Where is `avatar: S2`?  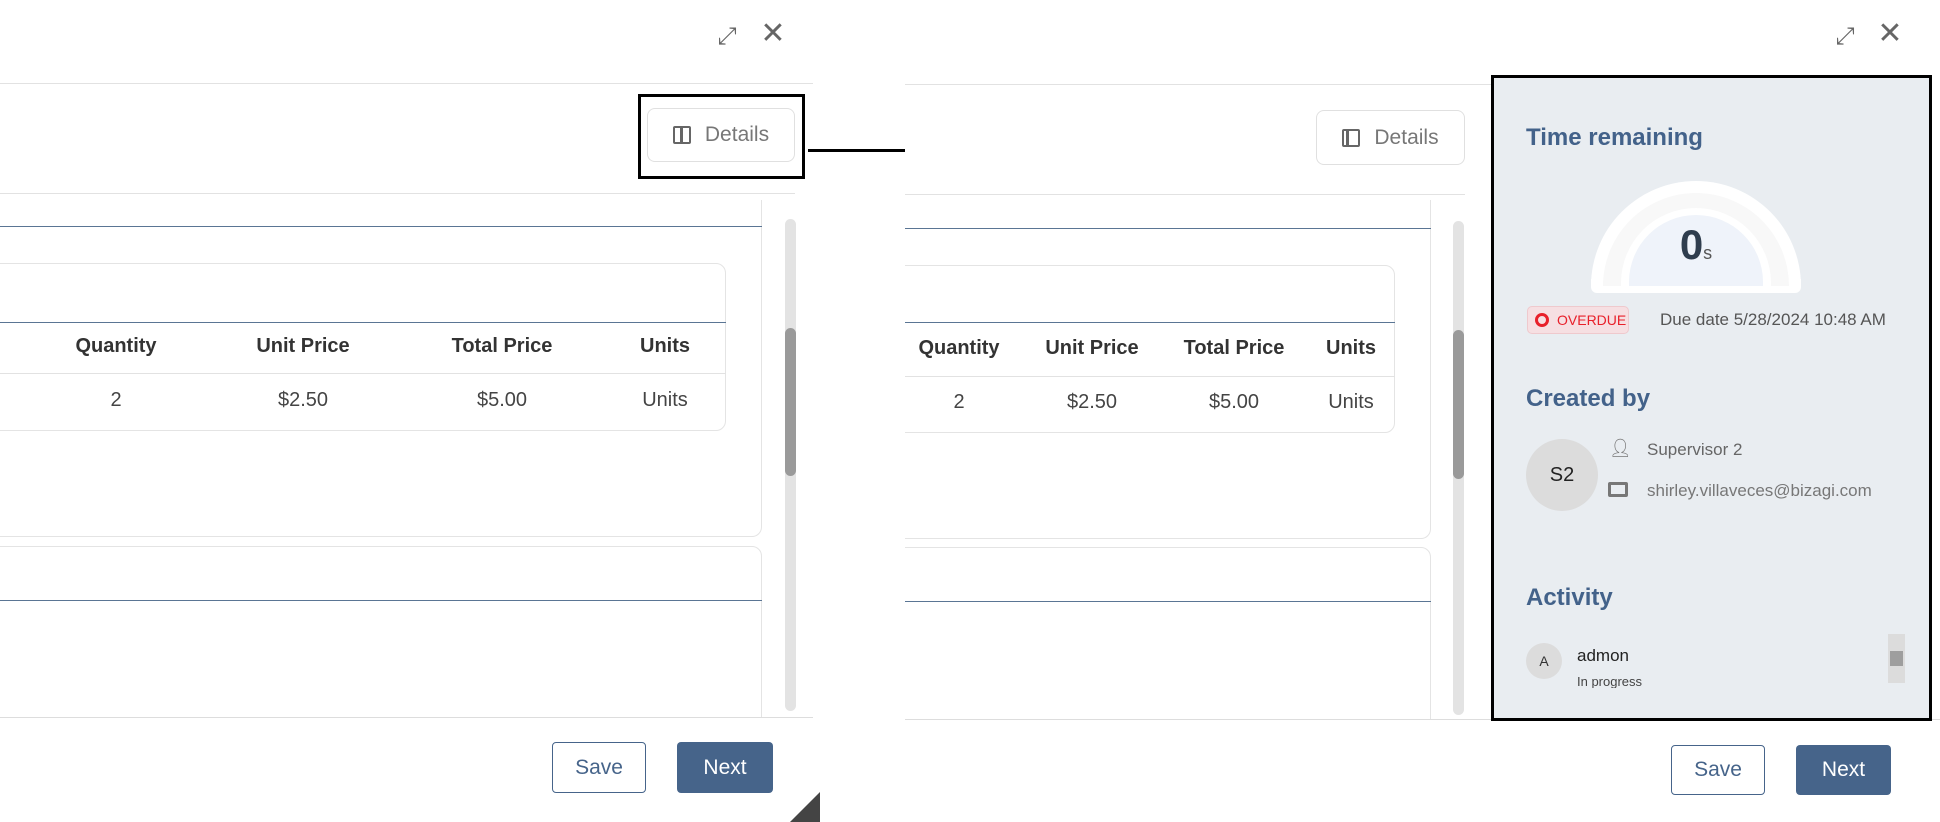 avatar: S2 is located at coordinates (1562, 475).